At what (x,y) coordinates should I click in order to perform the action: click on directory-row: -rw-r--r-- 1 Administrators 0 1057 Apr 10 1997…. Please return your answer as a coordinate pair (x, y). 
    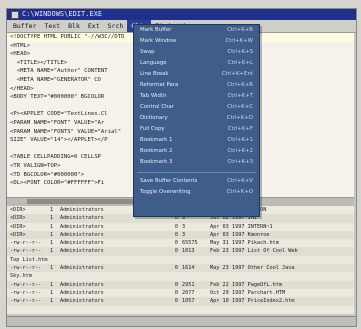
    Looking at the image, I should click on (180, 301).